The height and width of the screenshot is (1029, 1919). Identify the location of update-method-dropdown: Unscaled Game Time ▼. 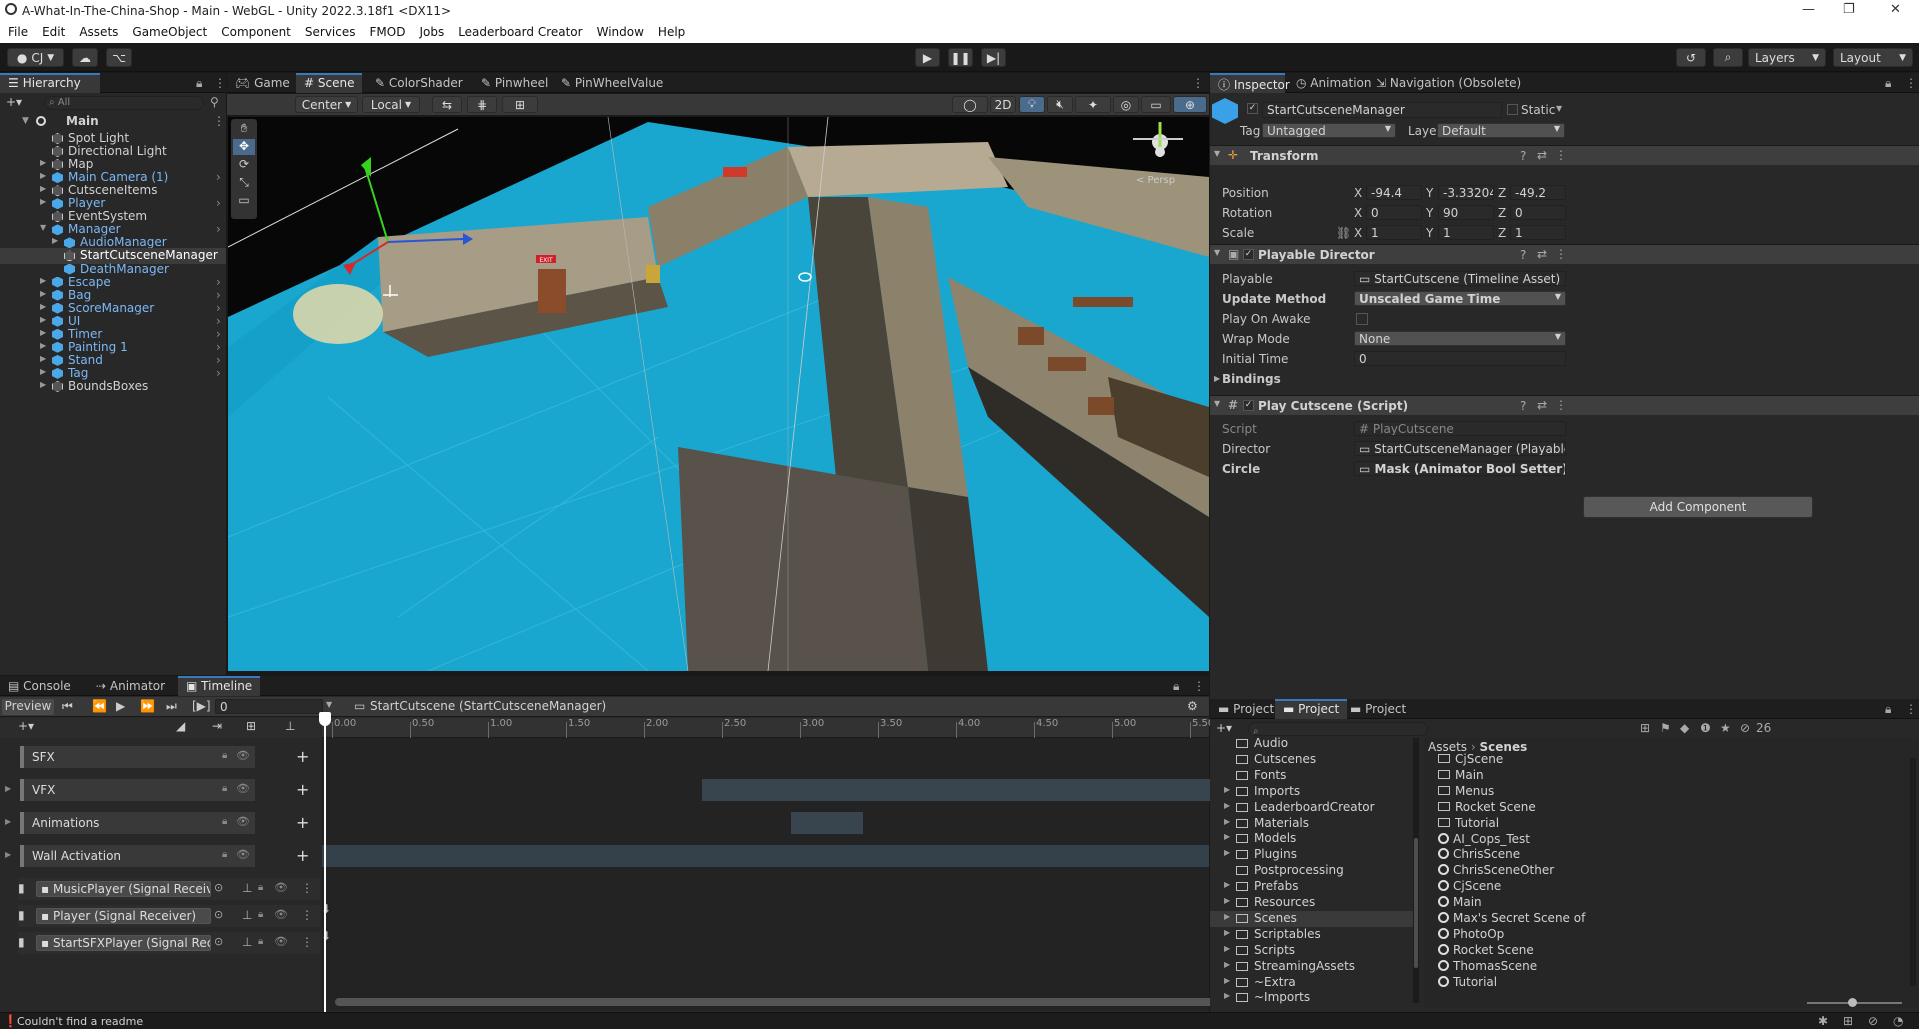
(1460, 298).